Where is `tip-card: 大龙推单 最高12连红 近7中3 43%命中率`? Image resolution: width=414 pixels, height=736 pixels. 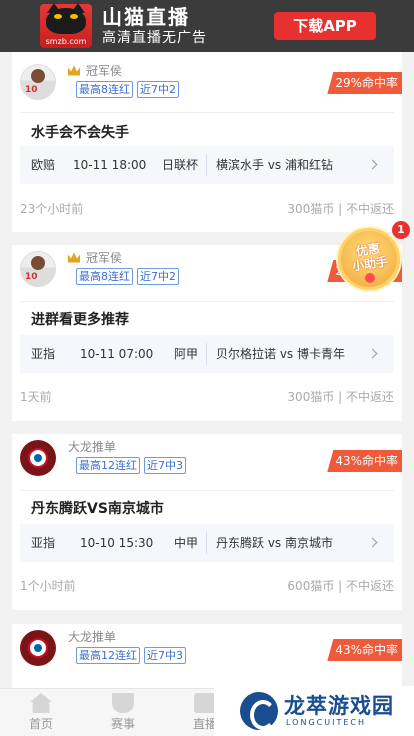
tip-card: 大龙推单 最高12连红 近7中3 43%命中率 is located at coordinates (207, 656).